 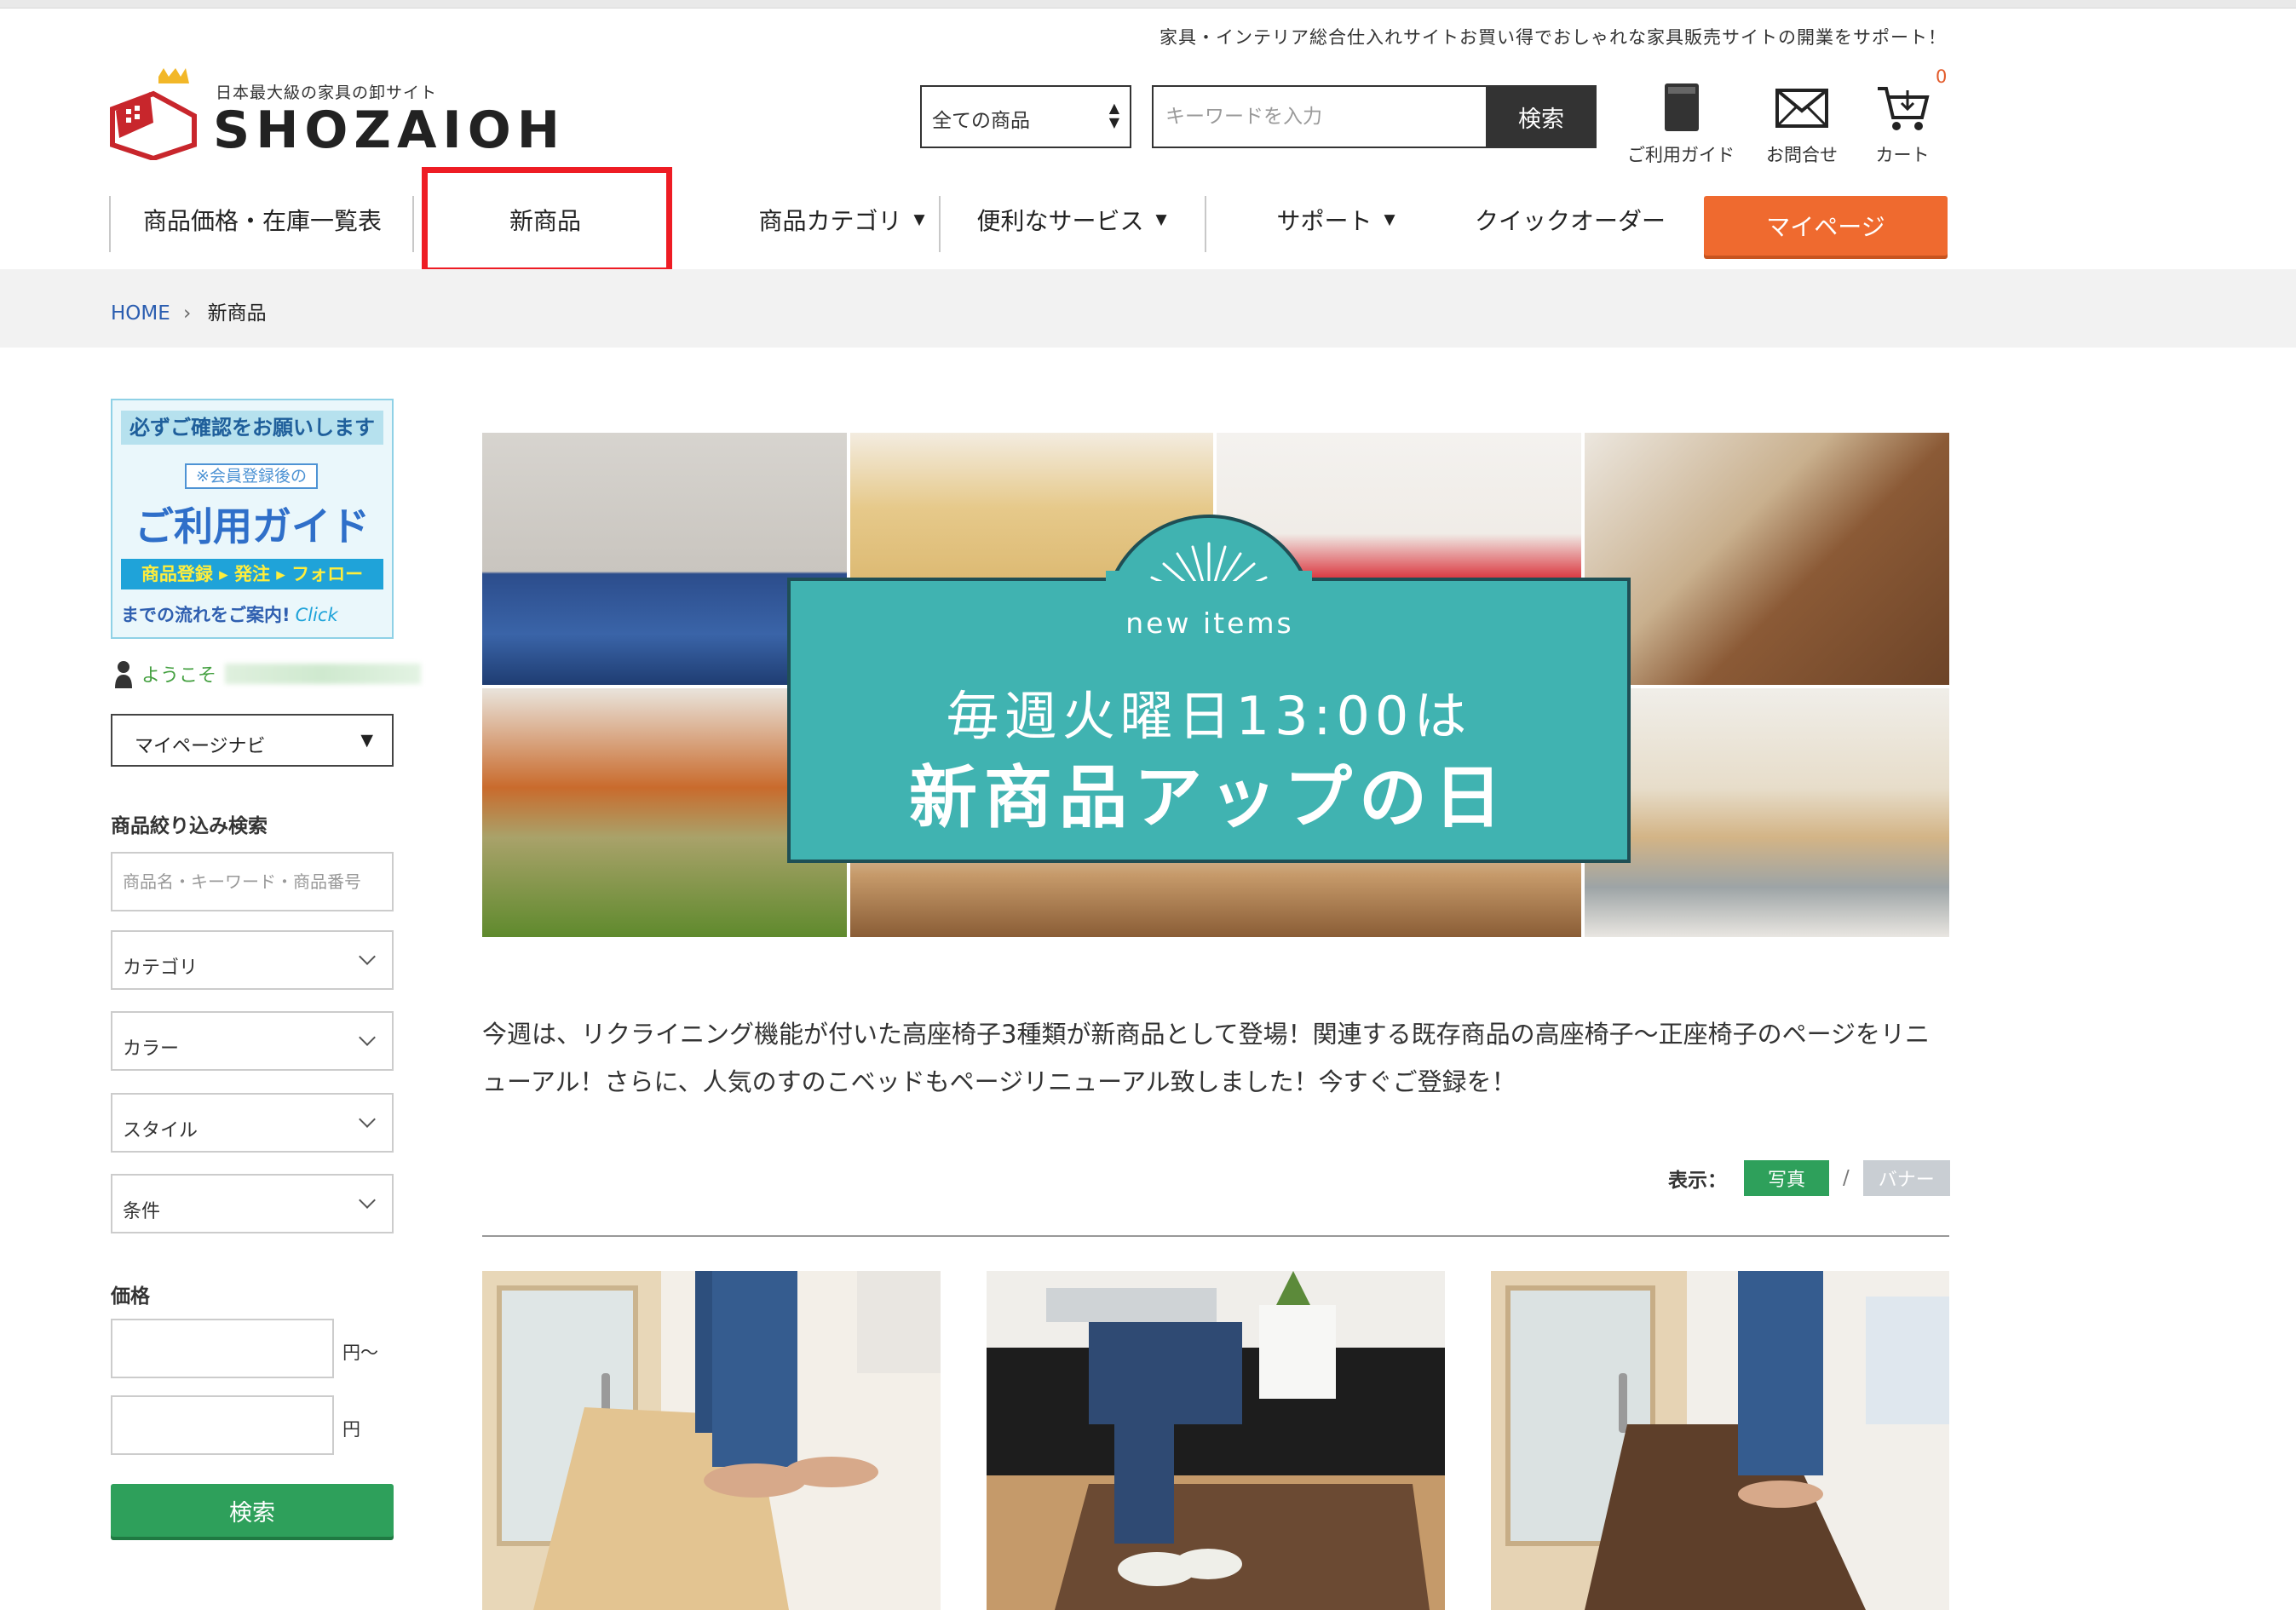 I want to click on keyword-search-input, so click(x=1319, y=117).